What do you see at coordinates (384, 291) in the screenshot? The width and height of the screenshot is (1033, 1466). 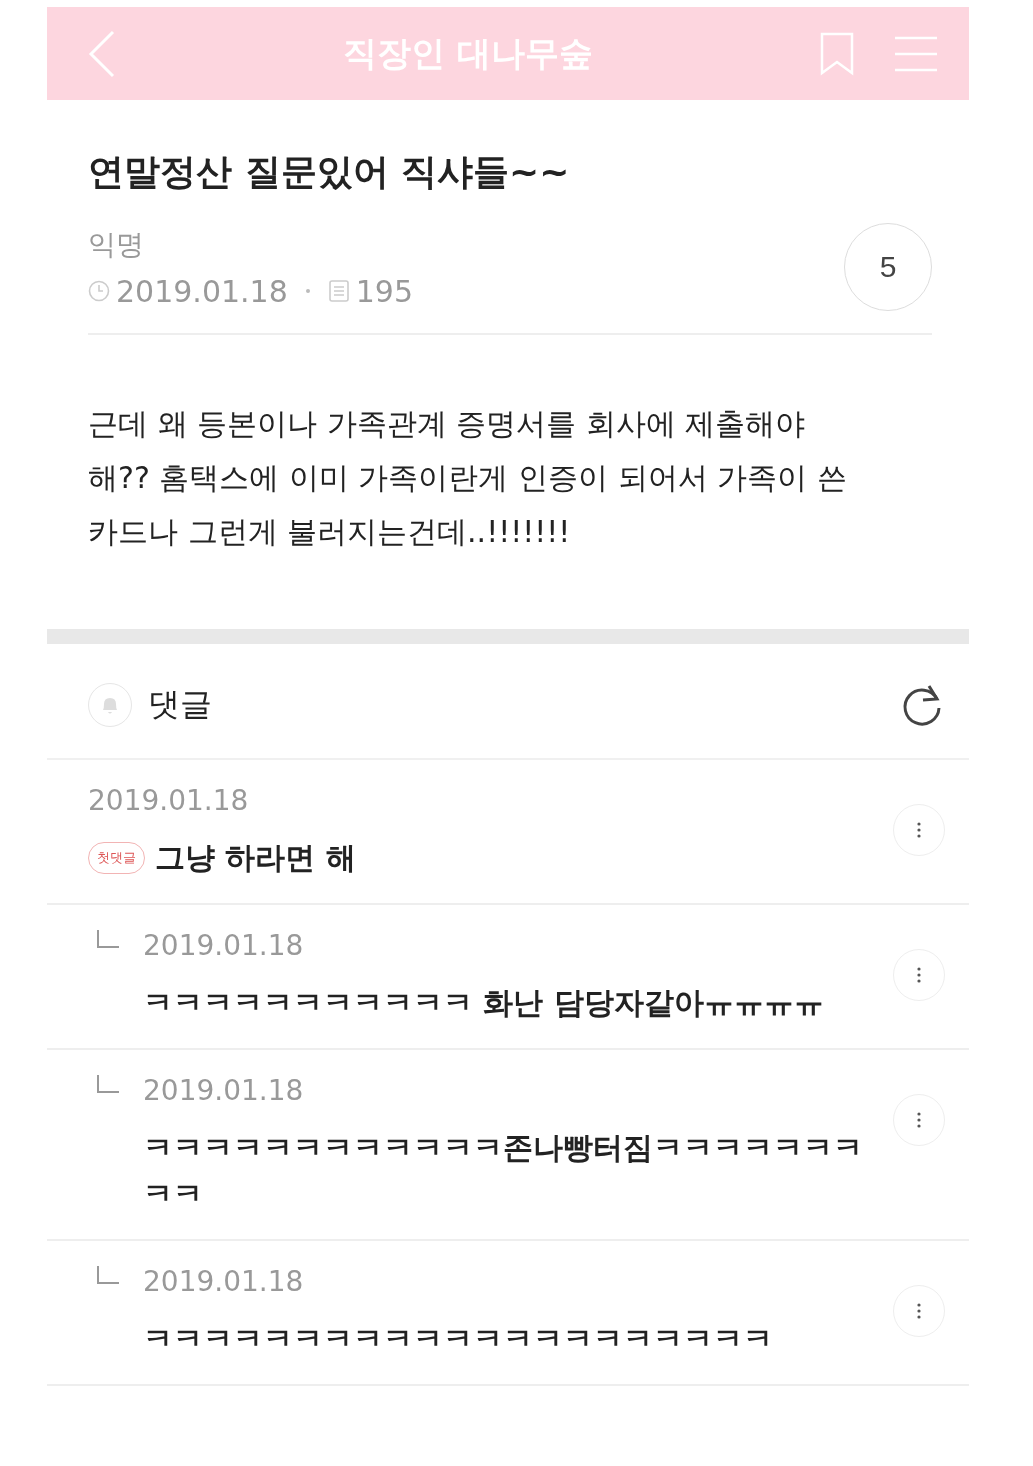 I see `view-count: 195` at bounding box center [384, 291].